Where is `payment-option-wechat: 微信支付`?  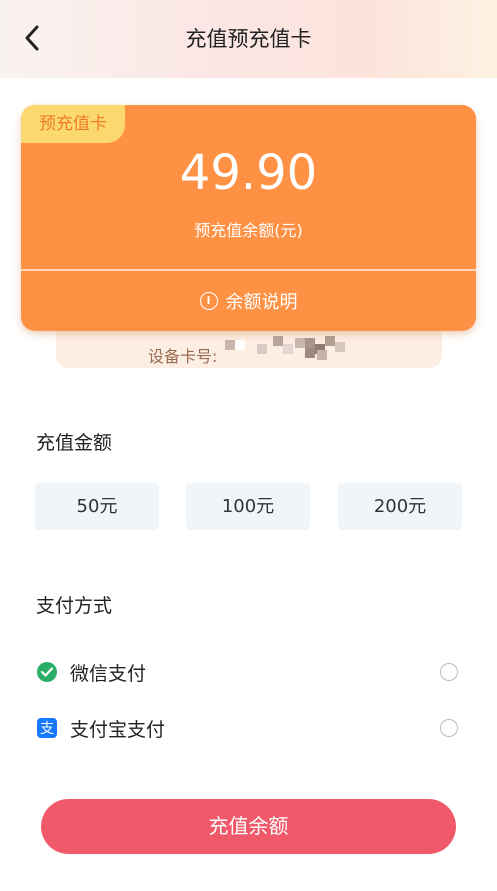
payment-option-wechat: 微信支付 is located at coordinates (247, 672).